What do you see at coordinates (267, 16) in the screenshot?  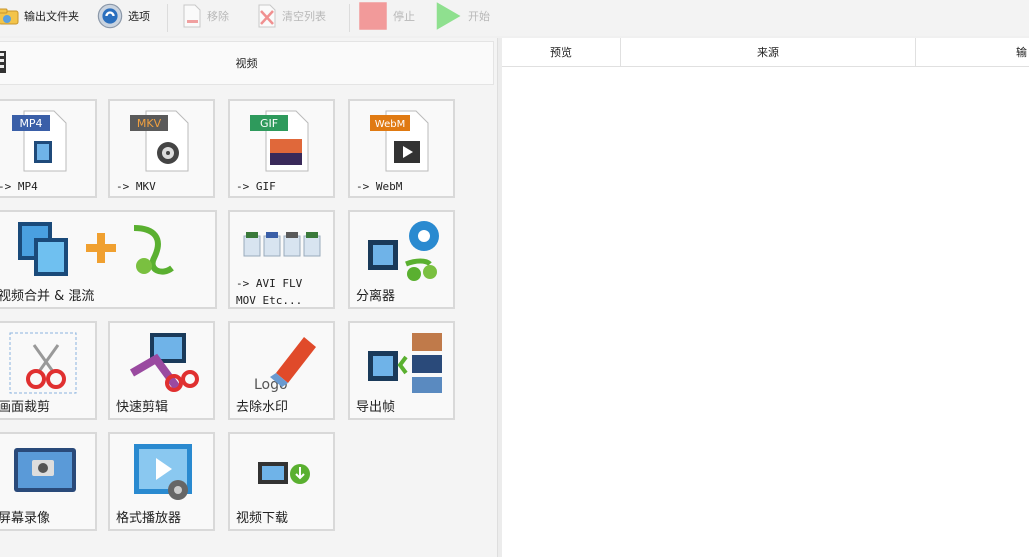 I see `clear-list-icon` at bounding box center [267, 16].